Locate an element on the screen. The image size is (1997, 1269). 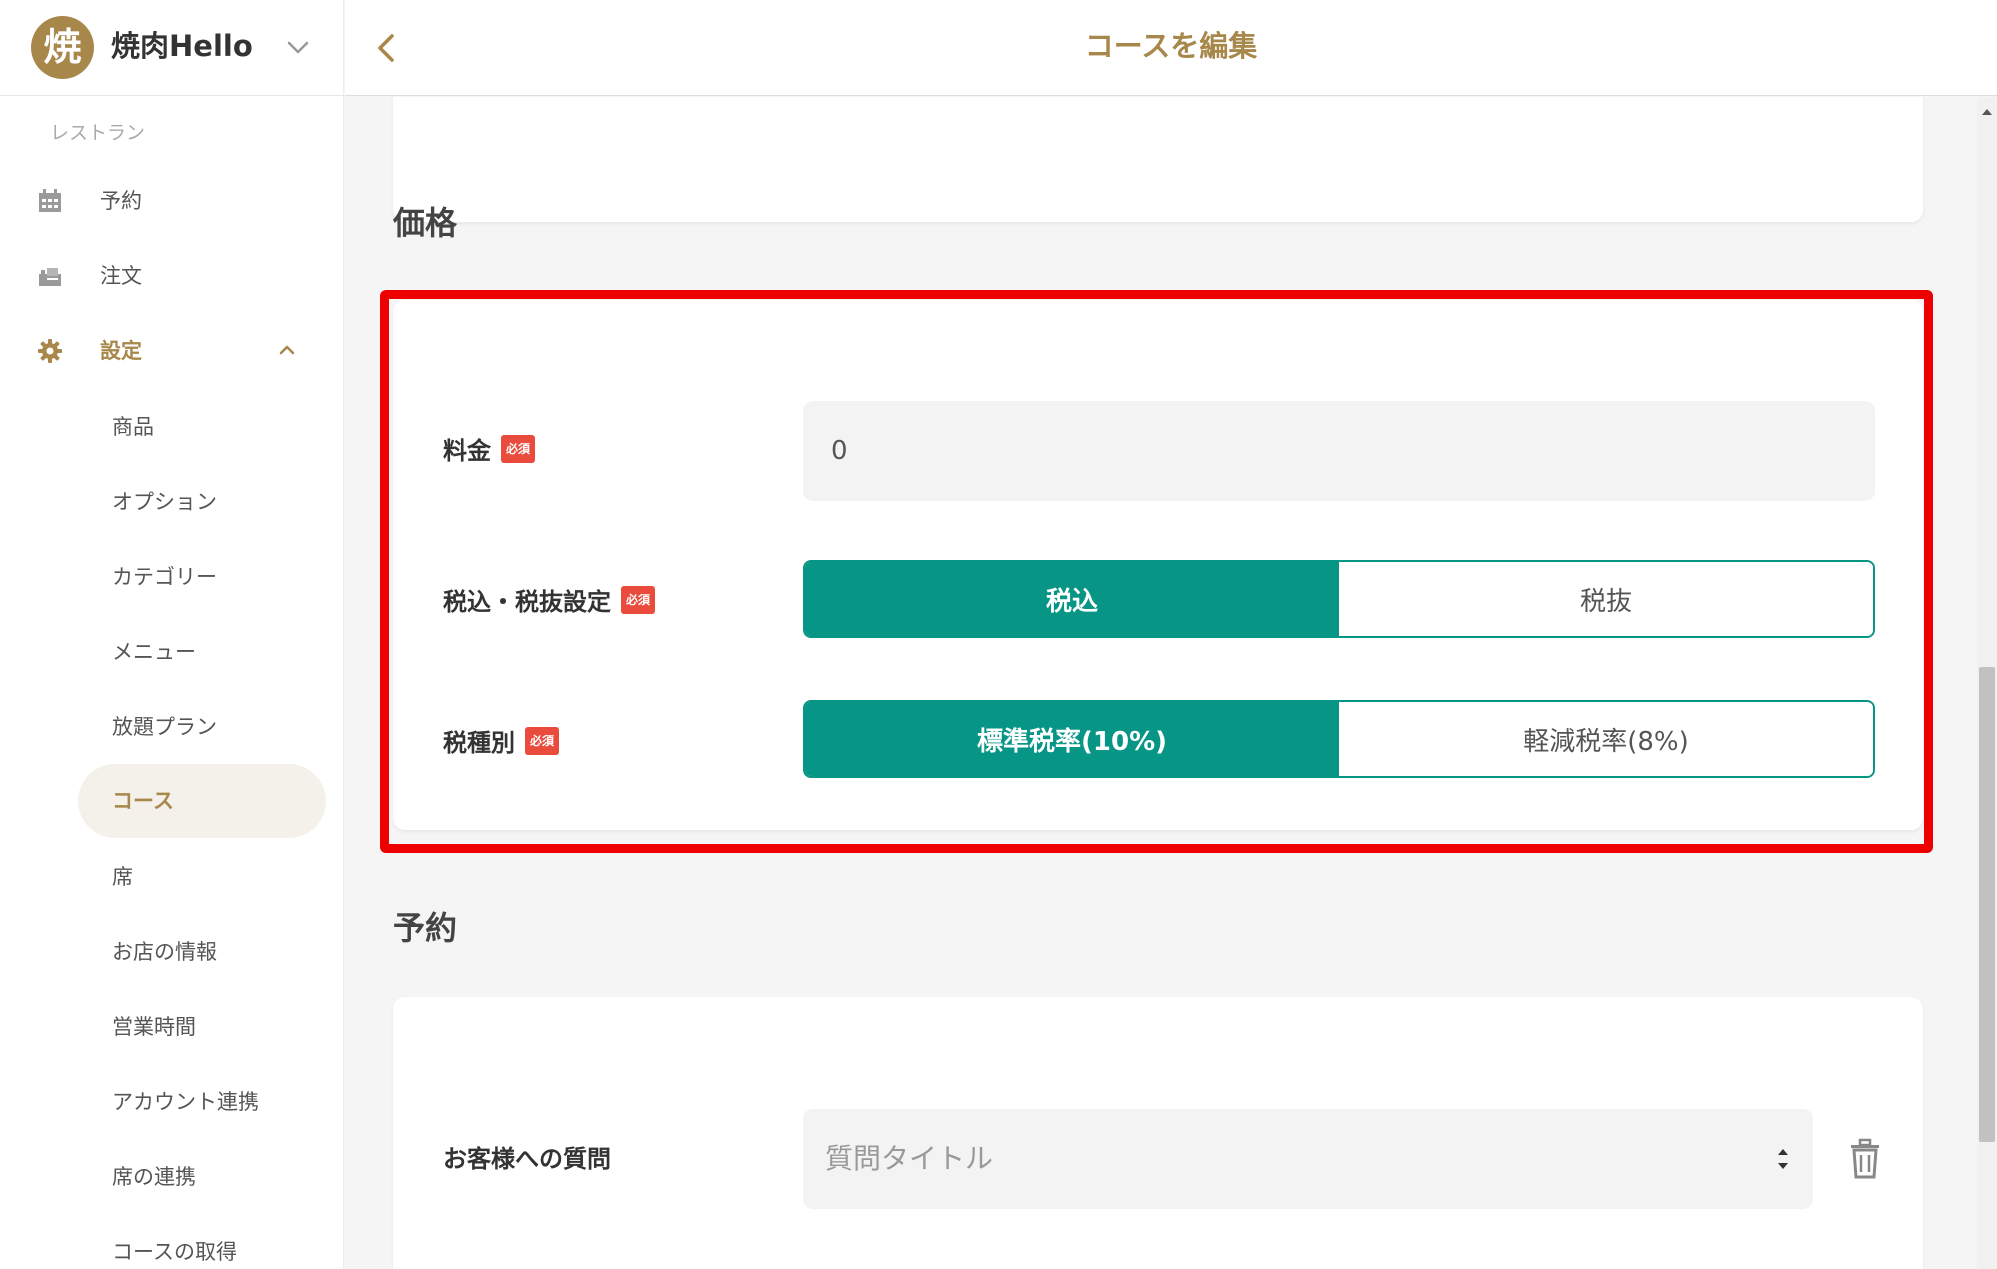
scroll-up-arrow-icon is located at coordinates (1987, 112).